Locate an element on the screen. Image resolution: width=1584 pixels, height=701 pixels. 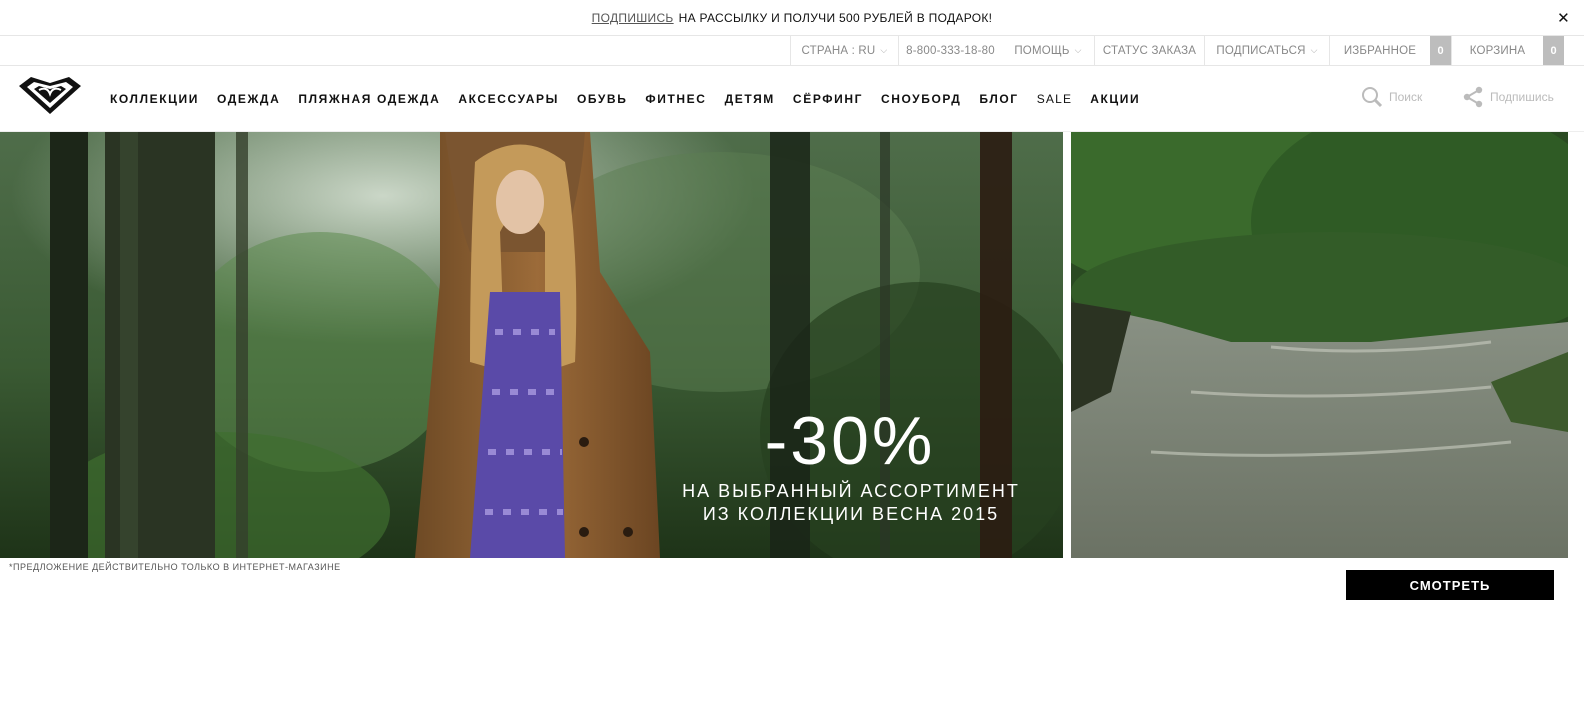
help-label: ПОМОЩЬ is located at coordinates (1042, 50).